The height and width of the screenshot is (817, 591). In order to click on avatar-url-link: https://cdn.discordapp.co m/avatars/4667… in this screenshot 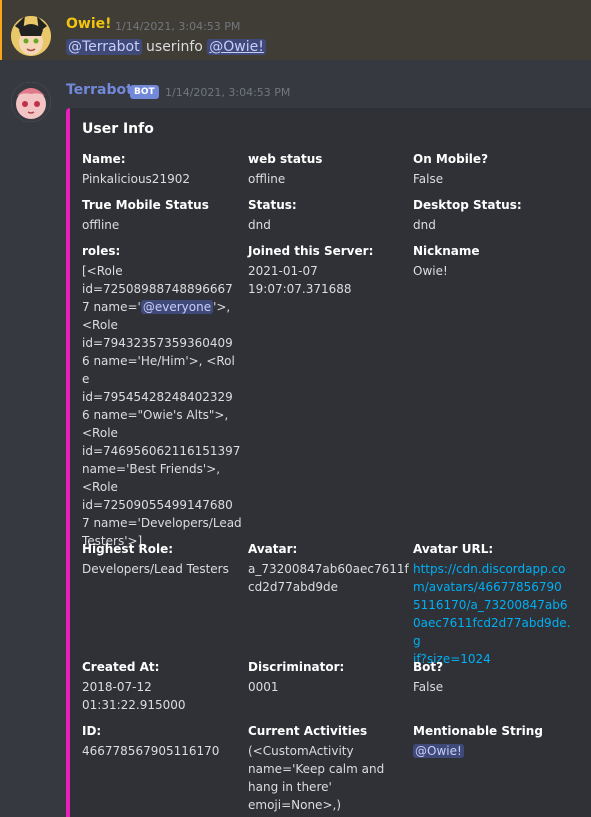, I will do `click(495, 614)`.